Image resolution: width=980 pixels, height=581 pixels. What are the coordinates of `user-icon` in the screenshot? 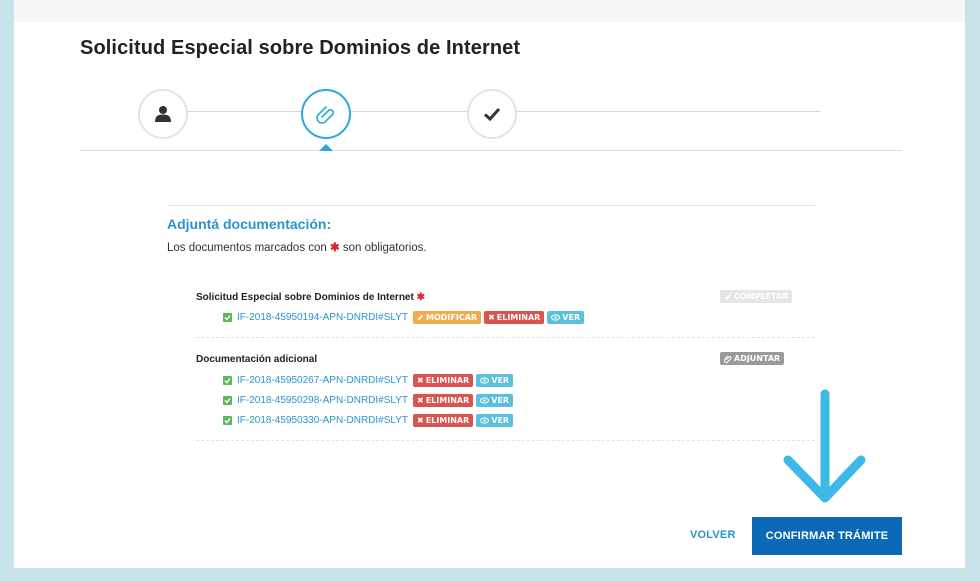 It's located at (163, 114).